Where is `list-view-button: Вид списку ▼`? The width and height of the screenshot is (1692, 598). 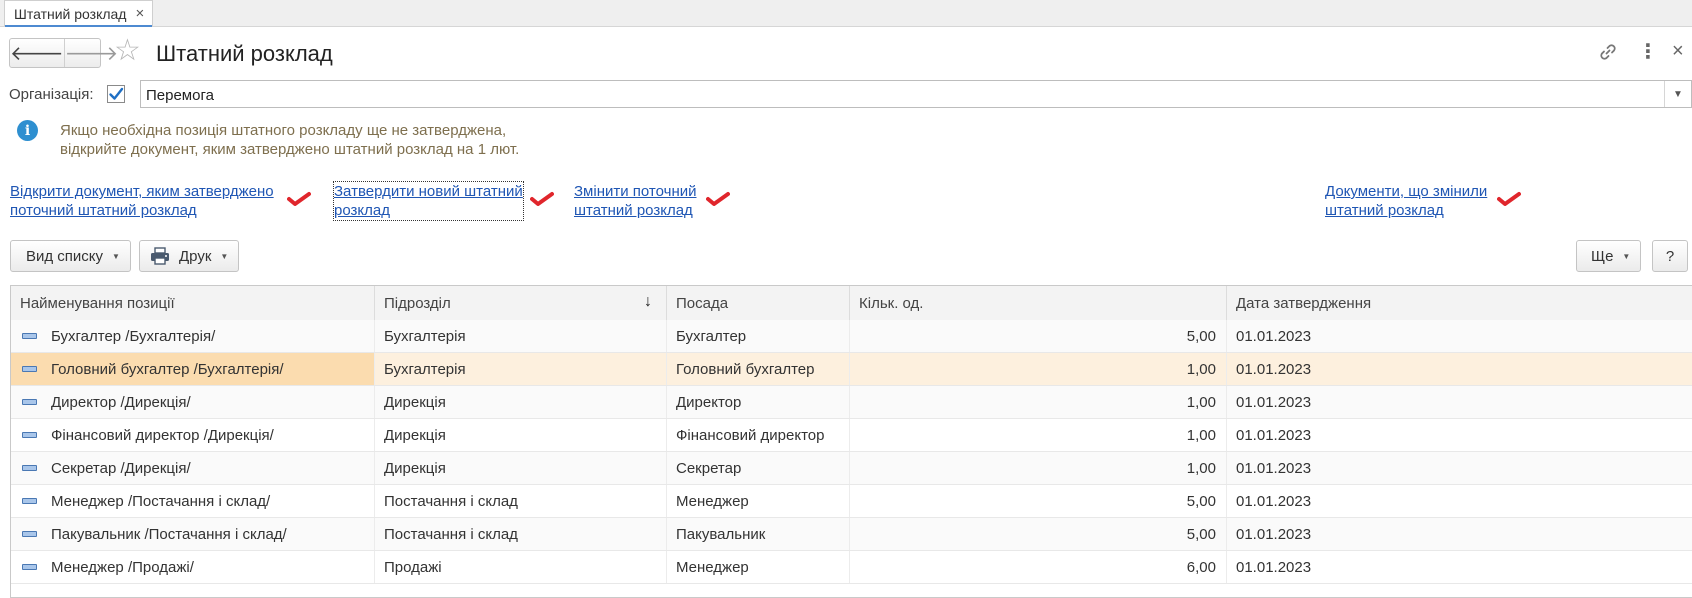
list-view-button: Вид списку ▼ is located at coordinates (70, 256).